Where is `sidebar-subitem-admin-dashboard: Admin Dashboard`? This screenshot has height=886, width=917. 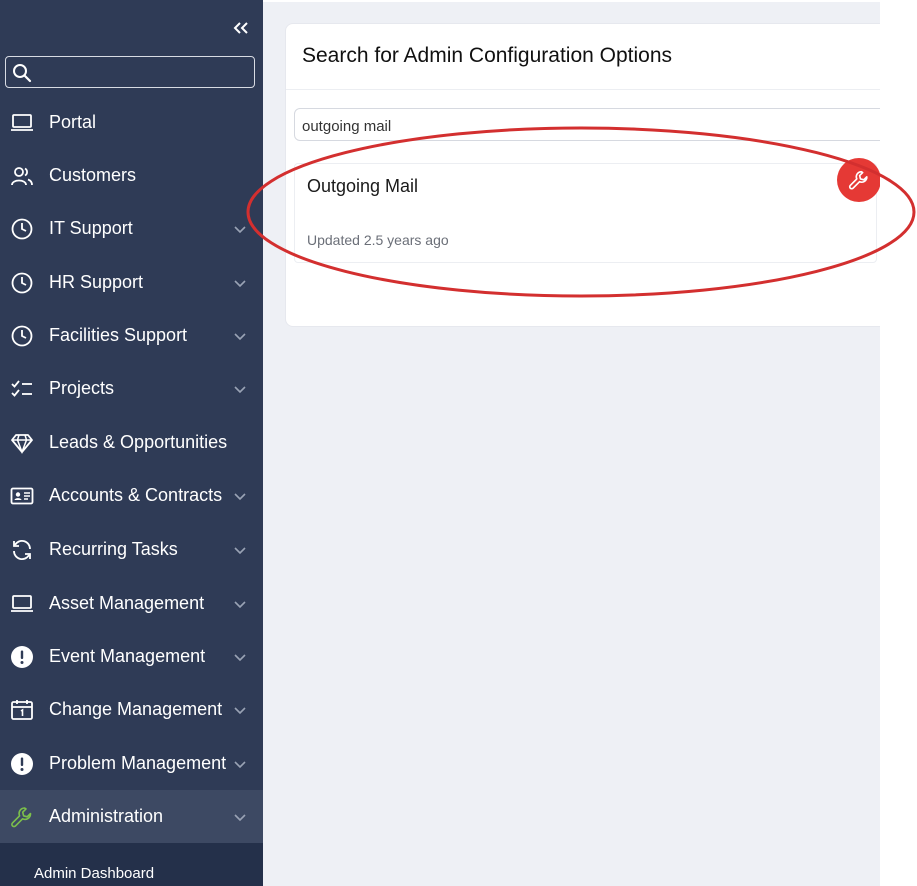 sidebar-subitem-admin-dashboard: Admin Dashboard is located at coordinates (131, 864).